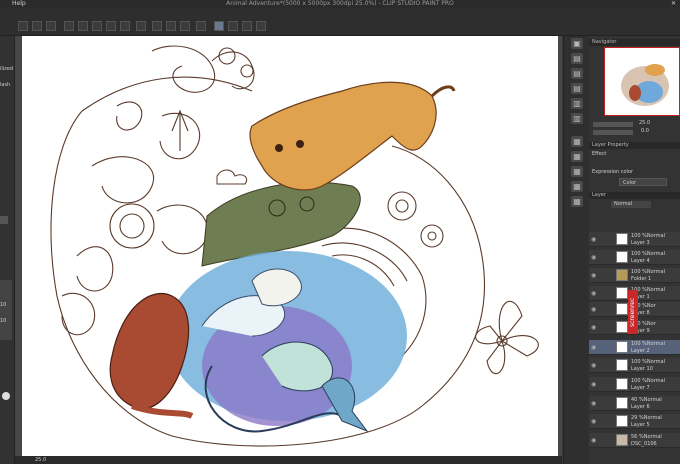 Image resolution: width=680 pixels, height=464 pixels. Describe the element at coordinates (640, 243) in the screenshot. I see `layer-name: Layer 3` at that location.